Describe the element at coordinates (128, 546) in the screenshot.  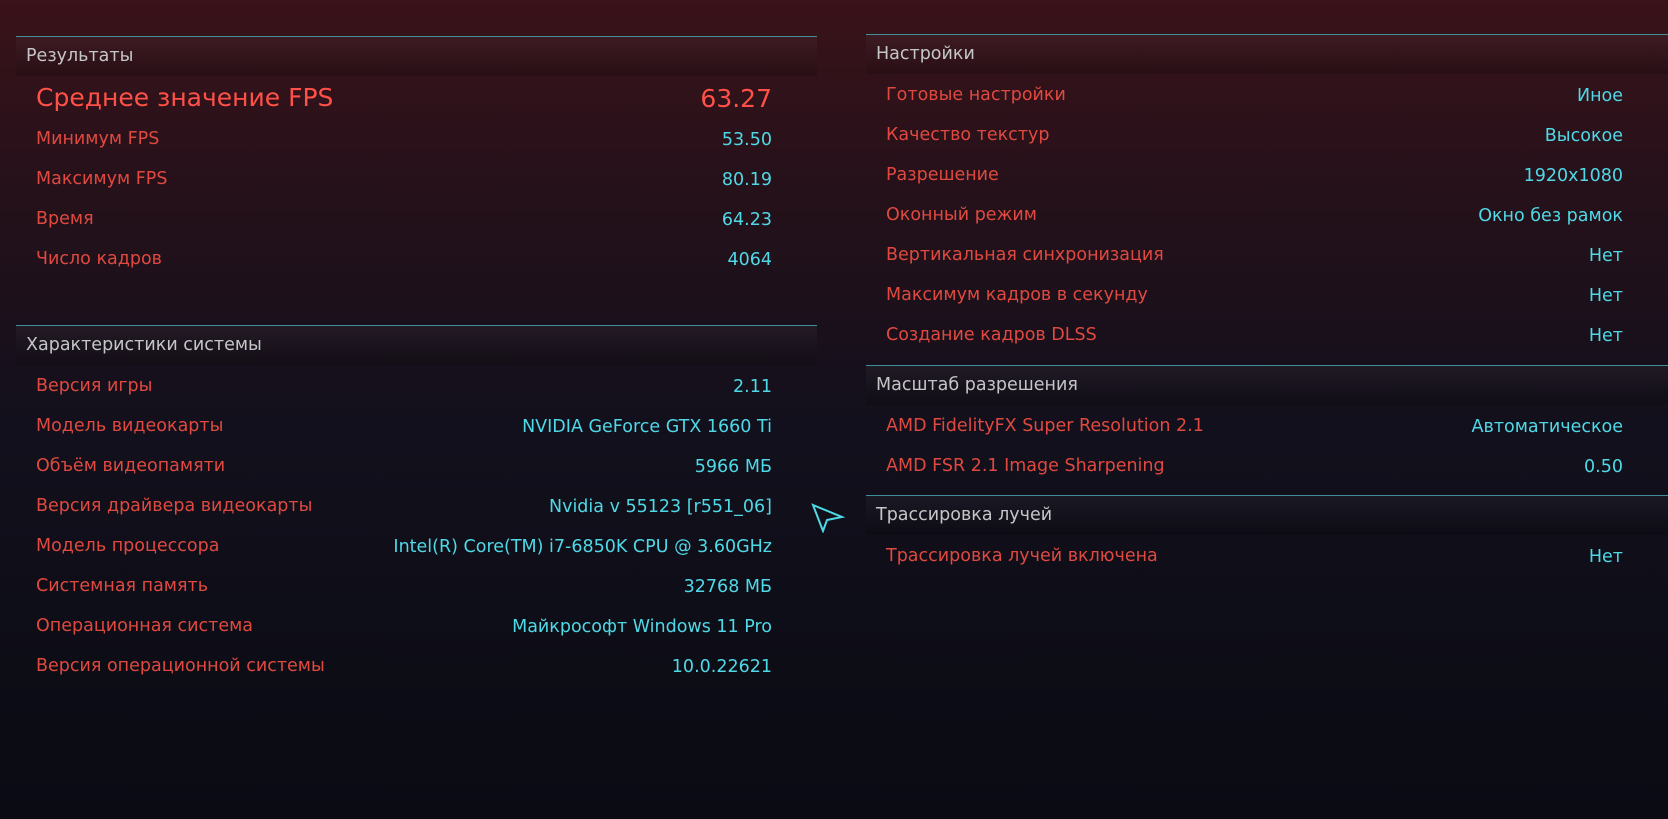
I see `cpu-model-label: Модель процессора` at that location.